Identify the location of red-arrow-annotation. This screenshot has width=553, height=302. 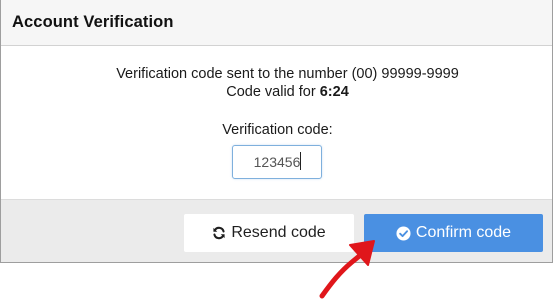
(347, 269).